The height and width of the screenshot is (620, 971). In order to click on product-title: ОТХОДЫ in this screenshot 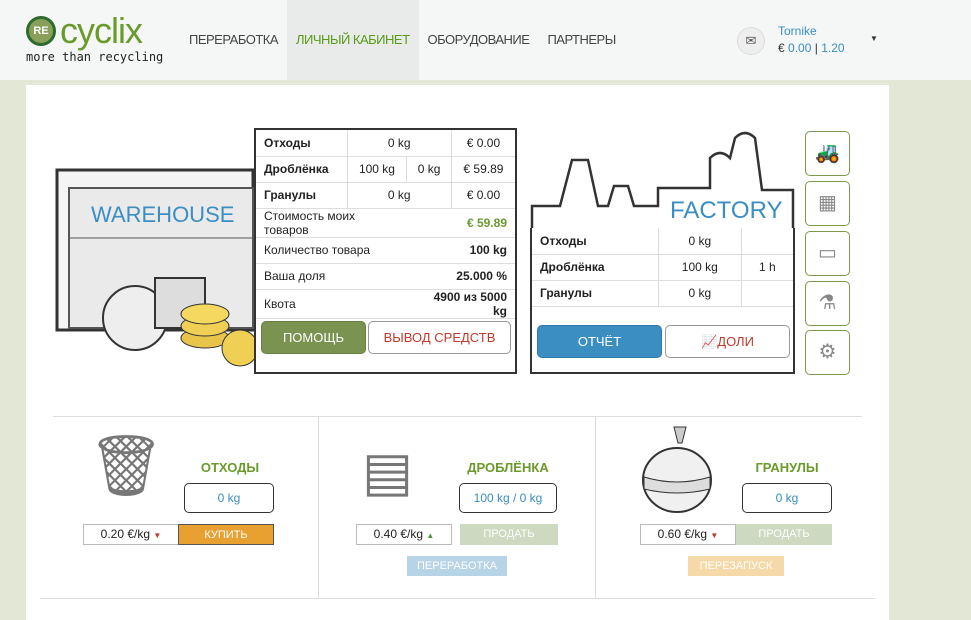, I will do `click(230, 467)`.